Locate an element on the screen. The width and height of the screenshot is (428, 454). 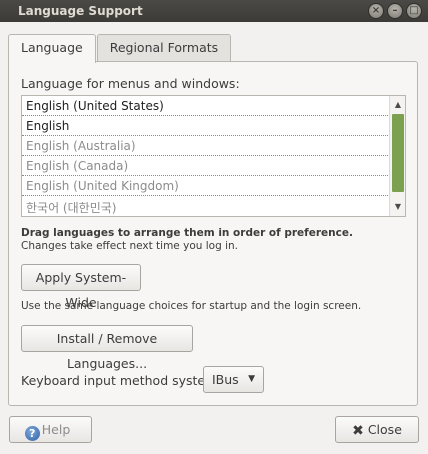
list-item: English (United Kingdom) is located at coordinates (206, 186).